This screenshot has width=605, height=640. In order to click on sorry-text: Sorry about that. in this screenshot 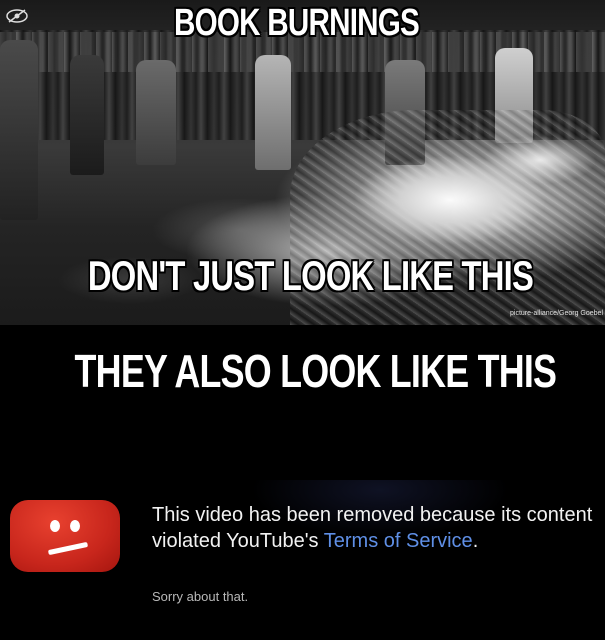, I will do `click(200, 596)`.